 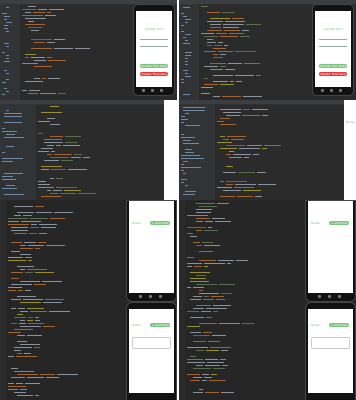 I want to click on title-input, so click(x=333, y=39).